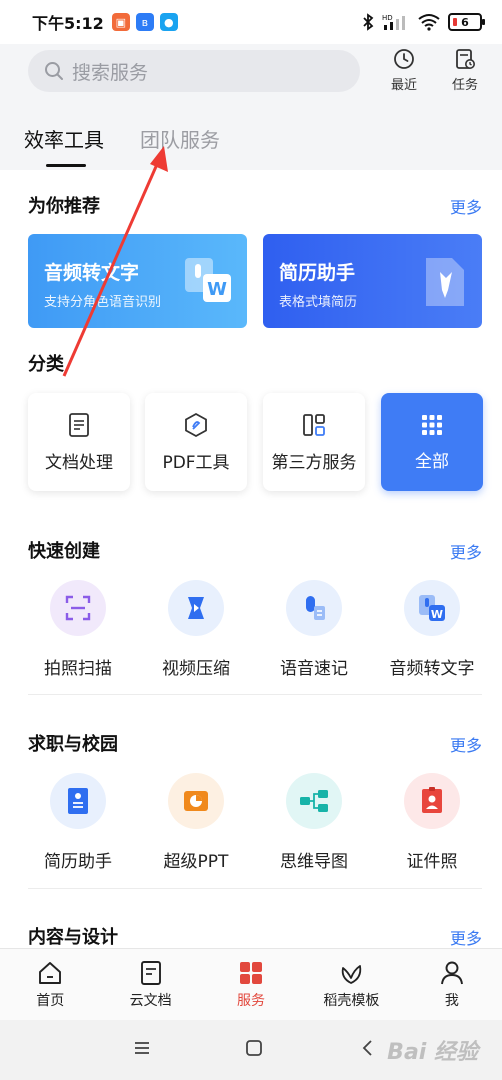 This screenshot has height=1080, width=502. I want to click on audio-to-text-illustration: W, so click(208, 280).